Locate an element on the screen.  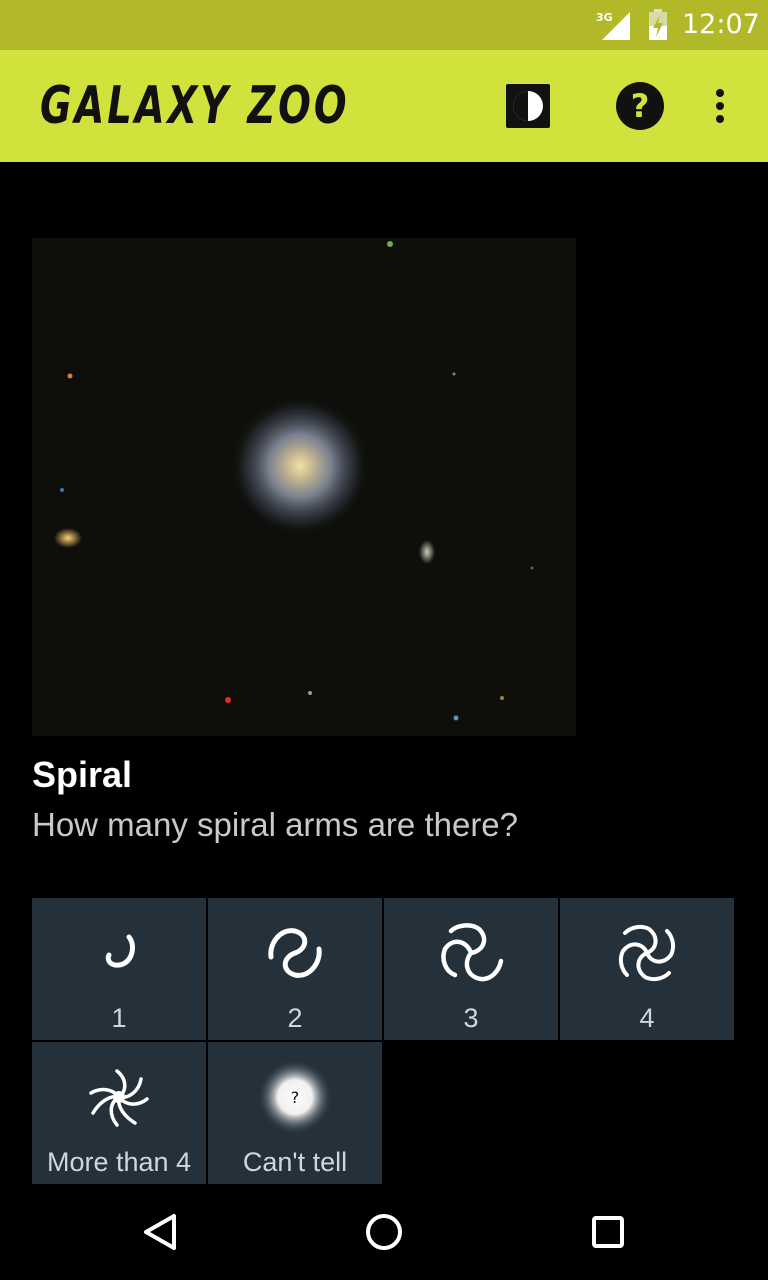
answer-label: 4 is located at coordinates (647, 1018).